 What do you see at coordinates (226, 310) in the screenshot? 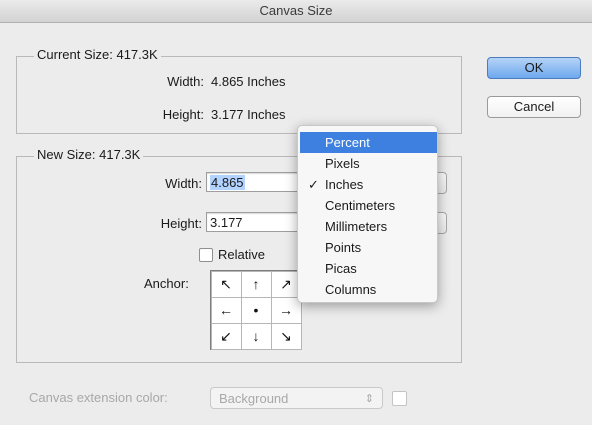
I see `anchor-left: ←` at bounding box center [226, 310].